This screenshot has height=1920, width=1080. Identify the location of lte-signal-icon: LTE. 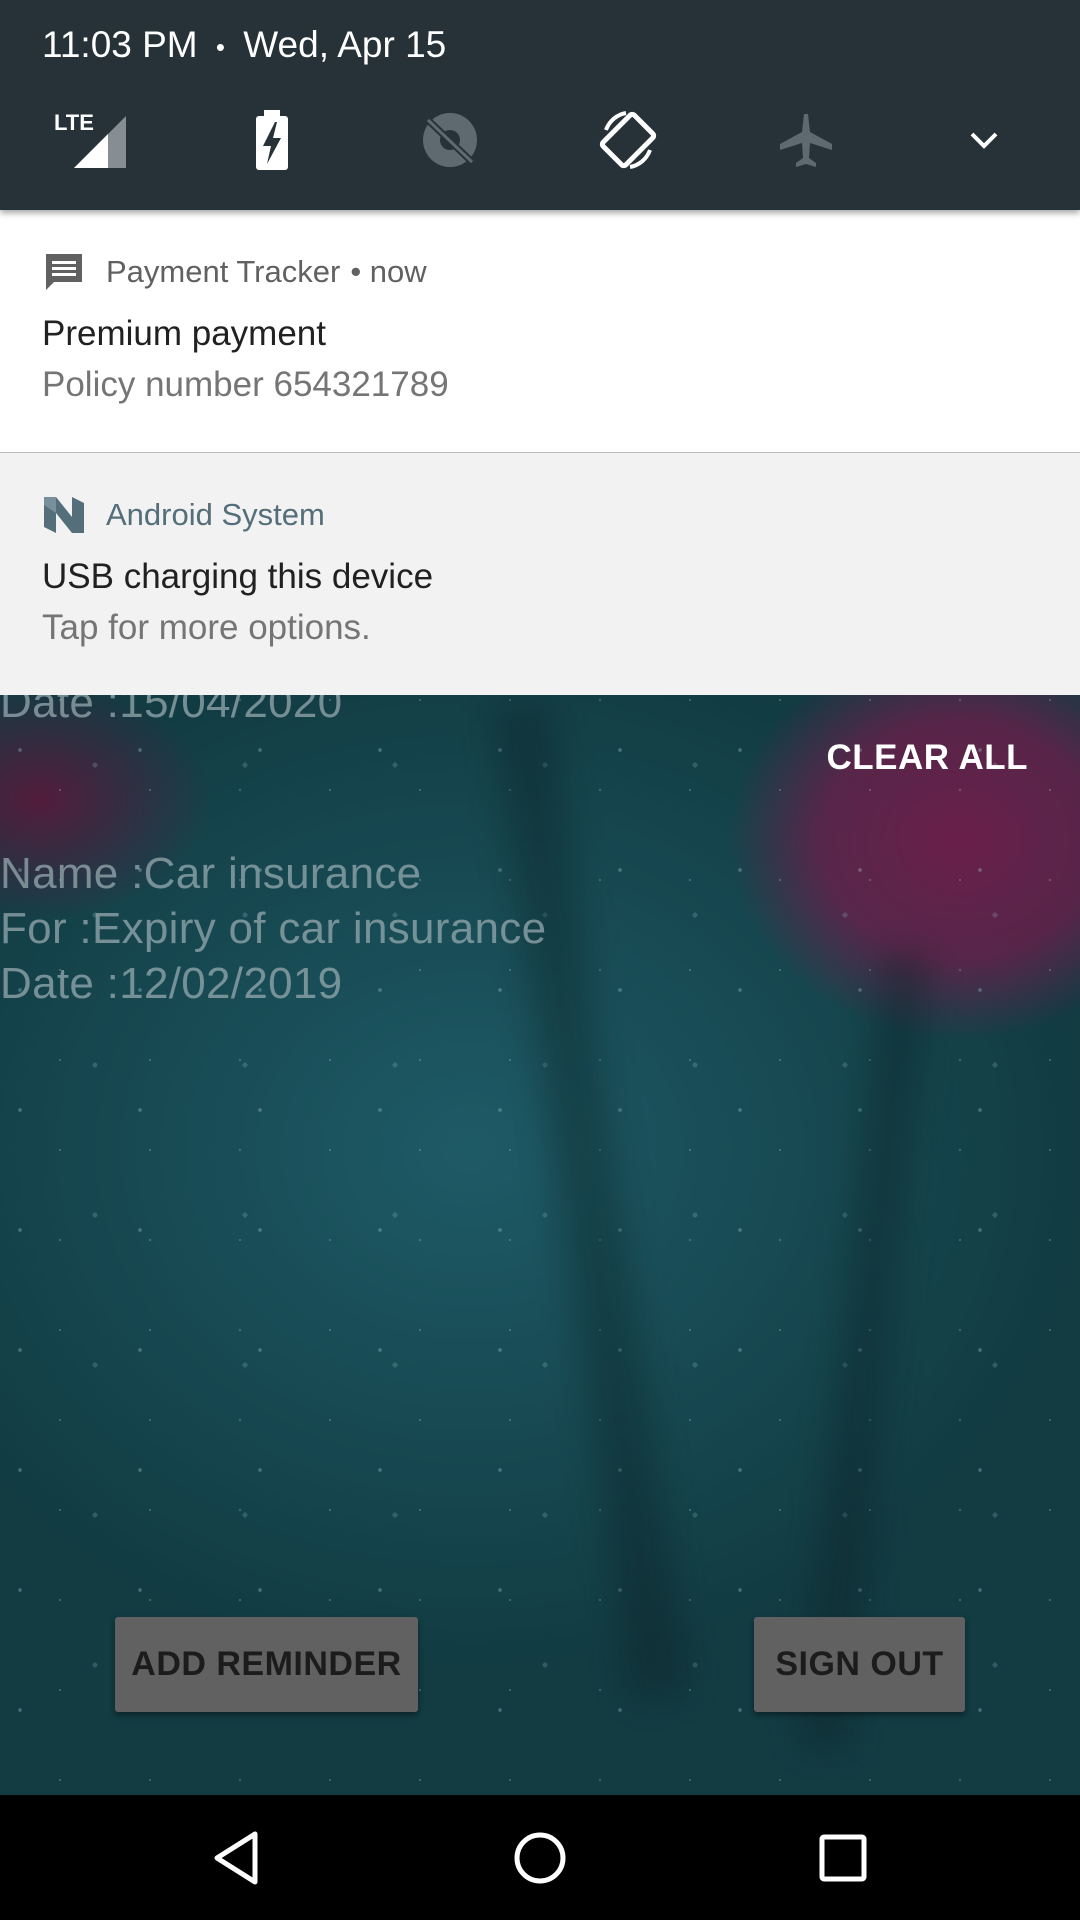
(92, 140).